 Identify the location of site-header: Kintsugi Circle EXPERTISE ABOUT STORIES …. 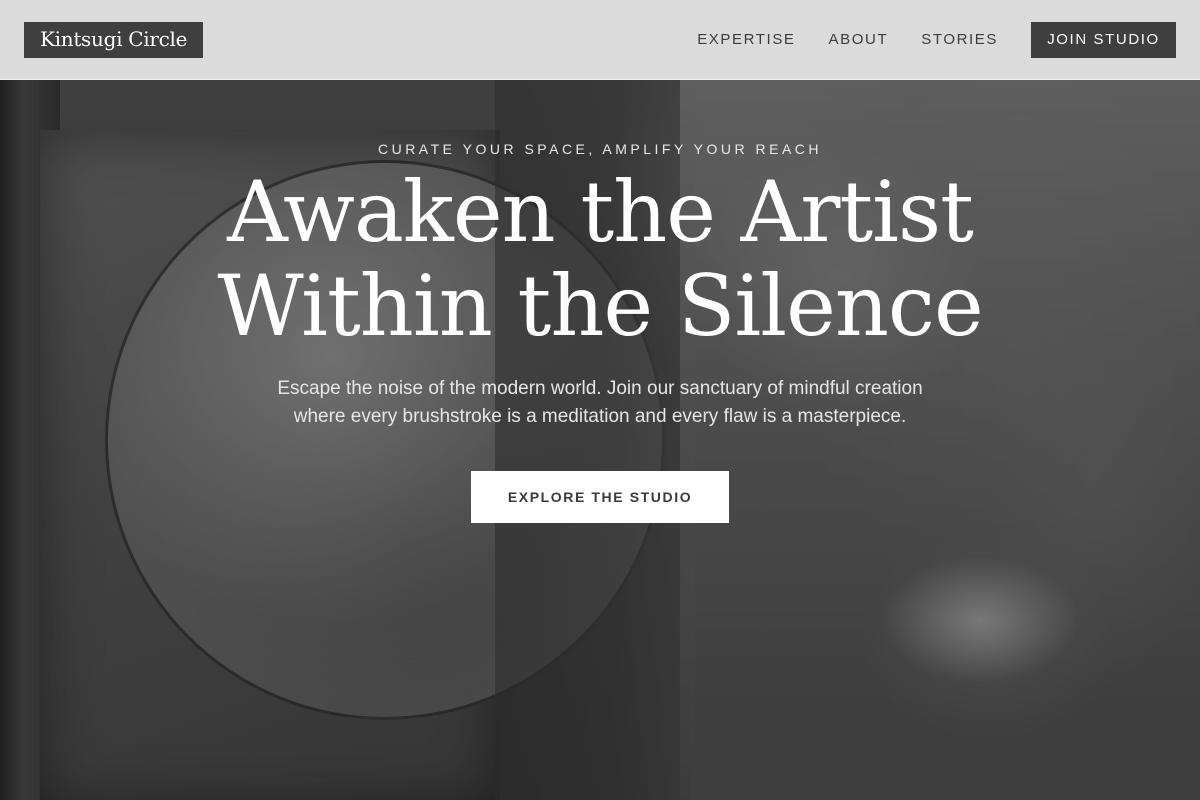
(600, 40).